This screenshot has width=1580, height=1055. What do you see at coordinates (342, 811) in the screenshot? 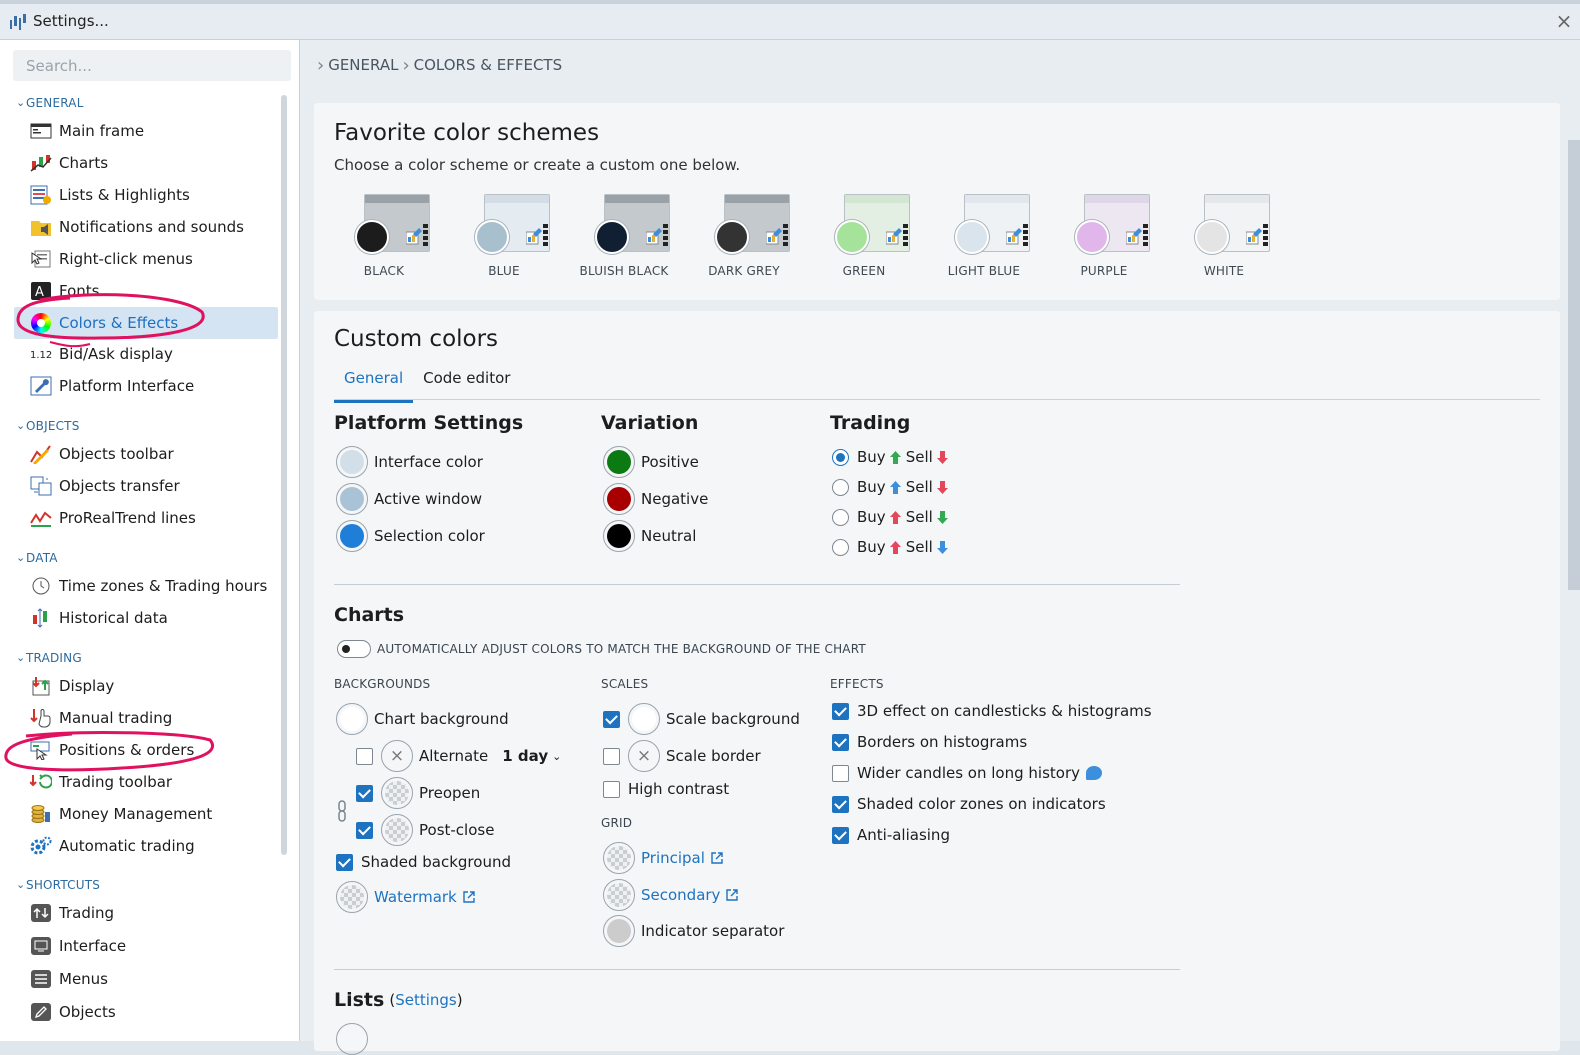
I see `link-icon` at bounding box center [342, 811].